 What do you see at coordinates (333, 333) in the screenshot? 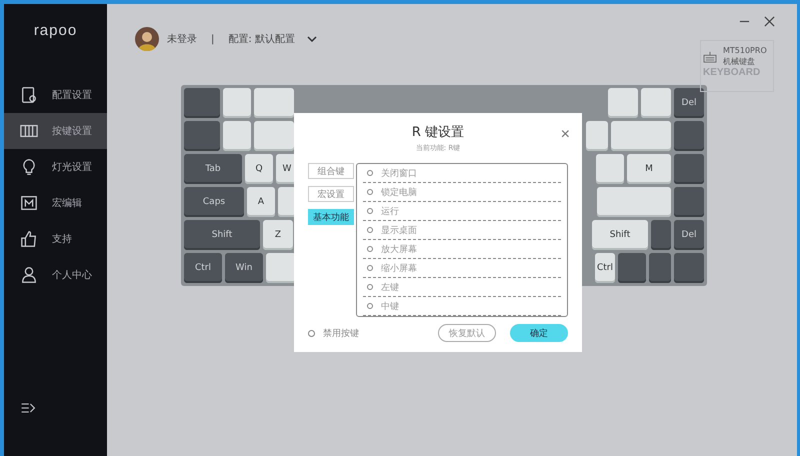
I see `disable-key-radio: 禁用按键` at bounding box center [333, 333].